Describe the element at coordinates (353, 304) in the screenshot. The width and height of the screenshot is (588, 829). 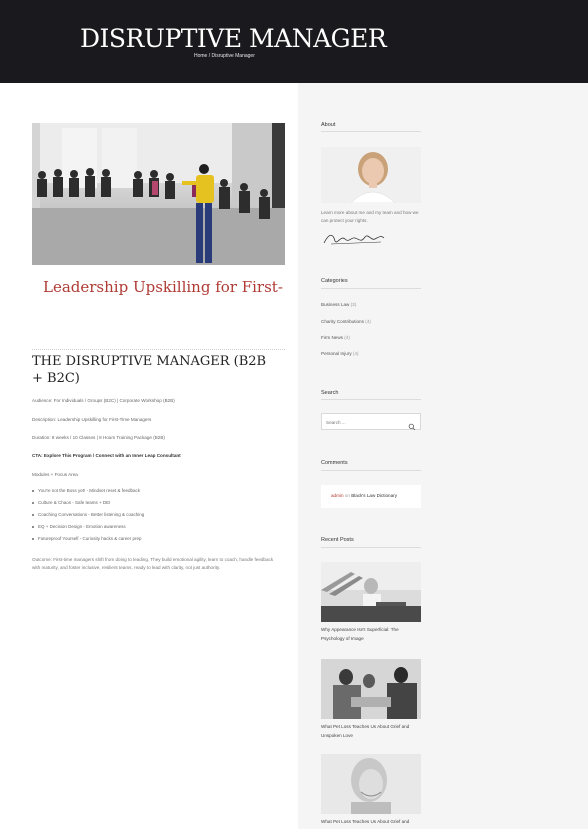
I see `category-count: (3)` at that location.